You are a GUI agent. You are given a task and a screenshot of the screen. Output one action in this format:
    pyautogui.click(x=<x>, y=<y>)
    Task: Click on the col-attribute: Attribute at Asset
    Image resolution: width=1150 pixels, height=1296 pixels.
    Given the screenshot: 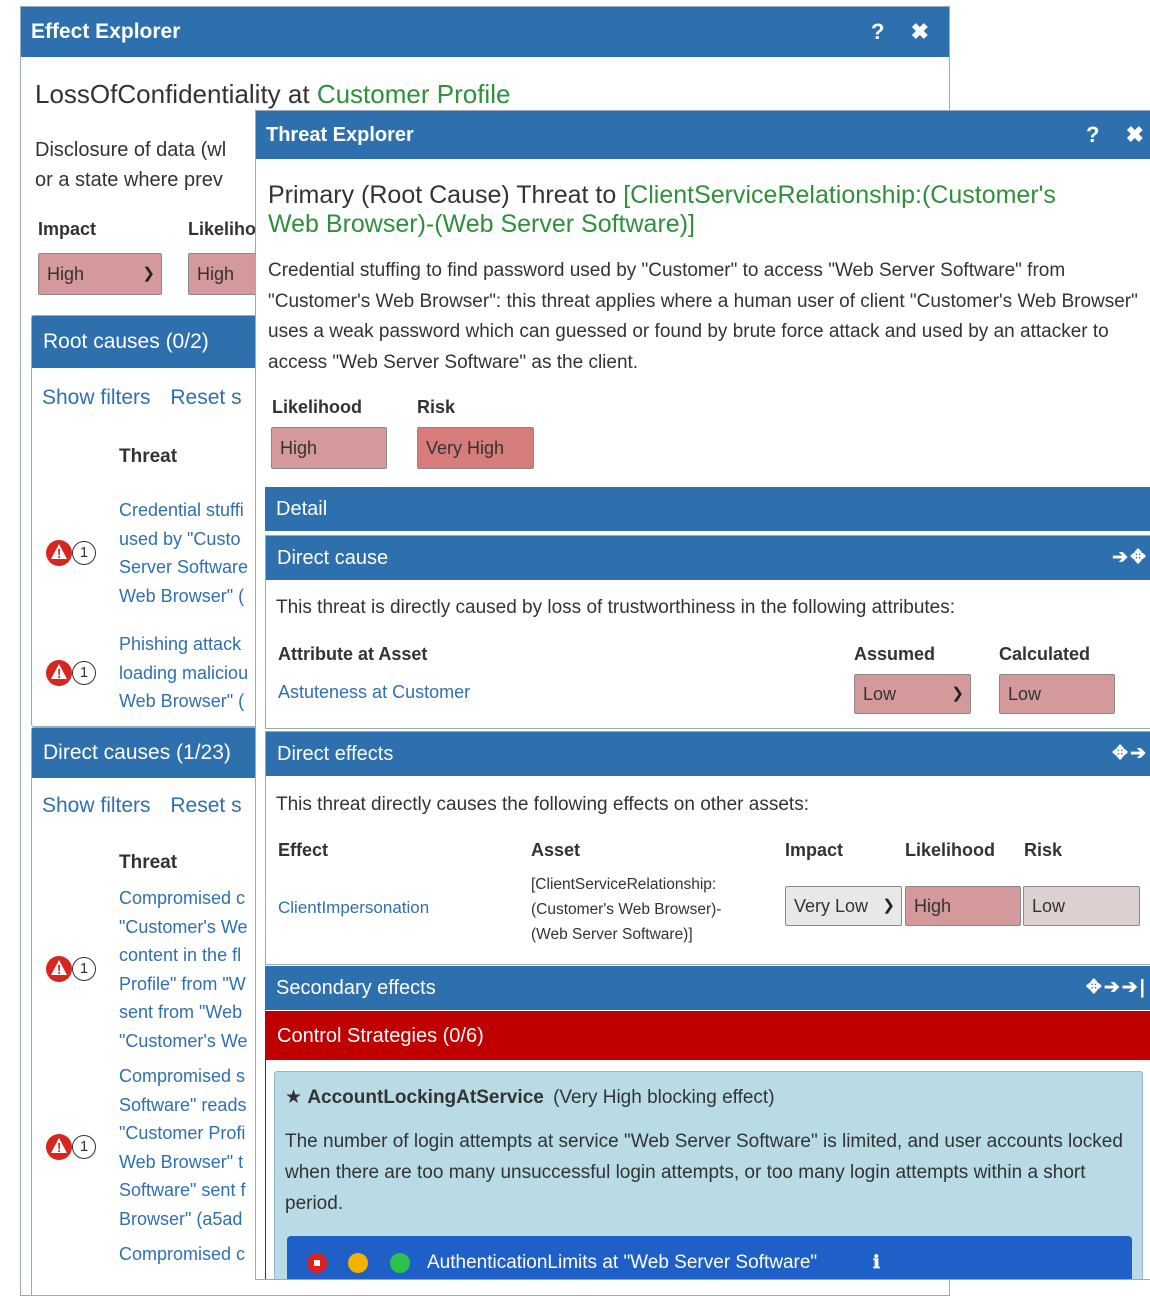 What is the action you would take?
    pyautogui.click(x=353, y=654)
    